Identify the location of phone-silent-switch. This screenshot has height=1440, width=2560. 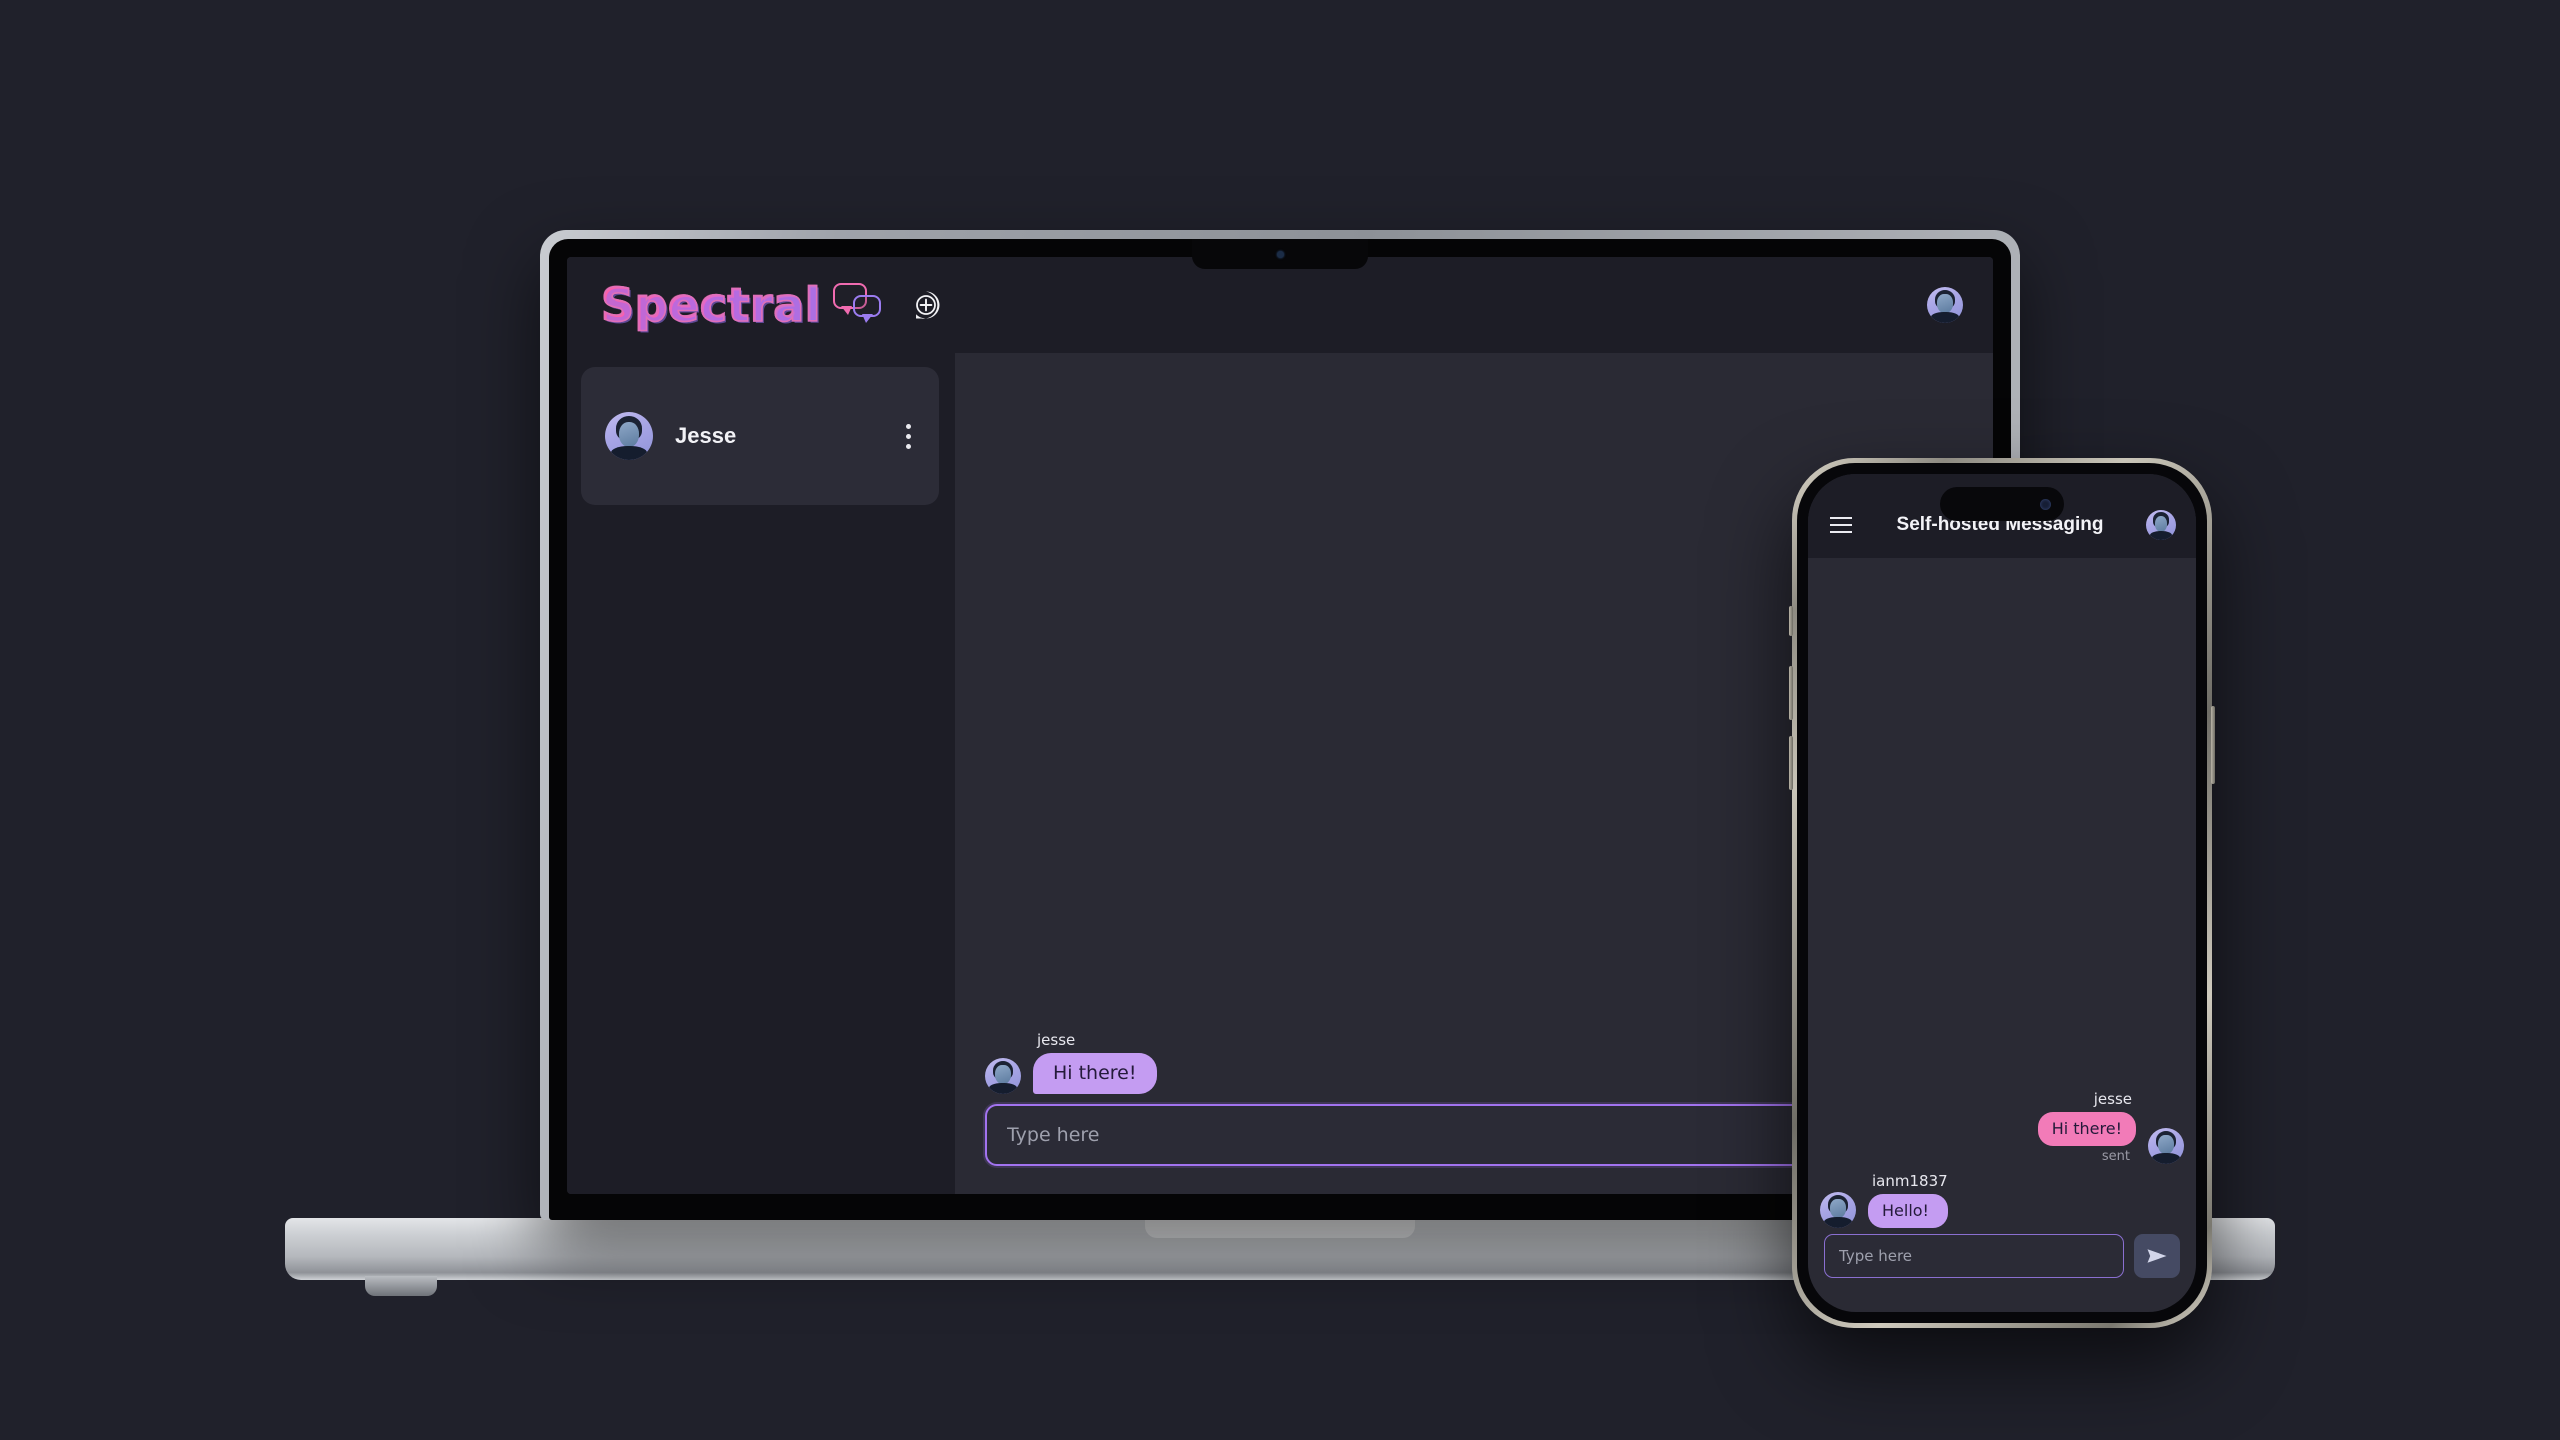
(1791, 621).